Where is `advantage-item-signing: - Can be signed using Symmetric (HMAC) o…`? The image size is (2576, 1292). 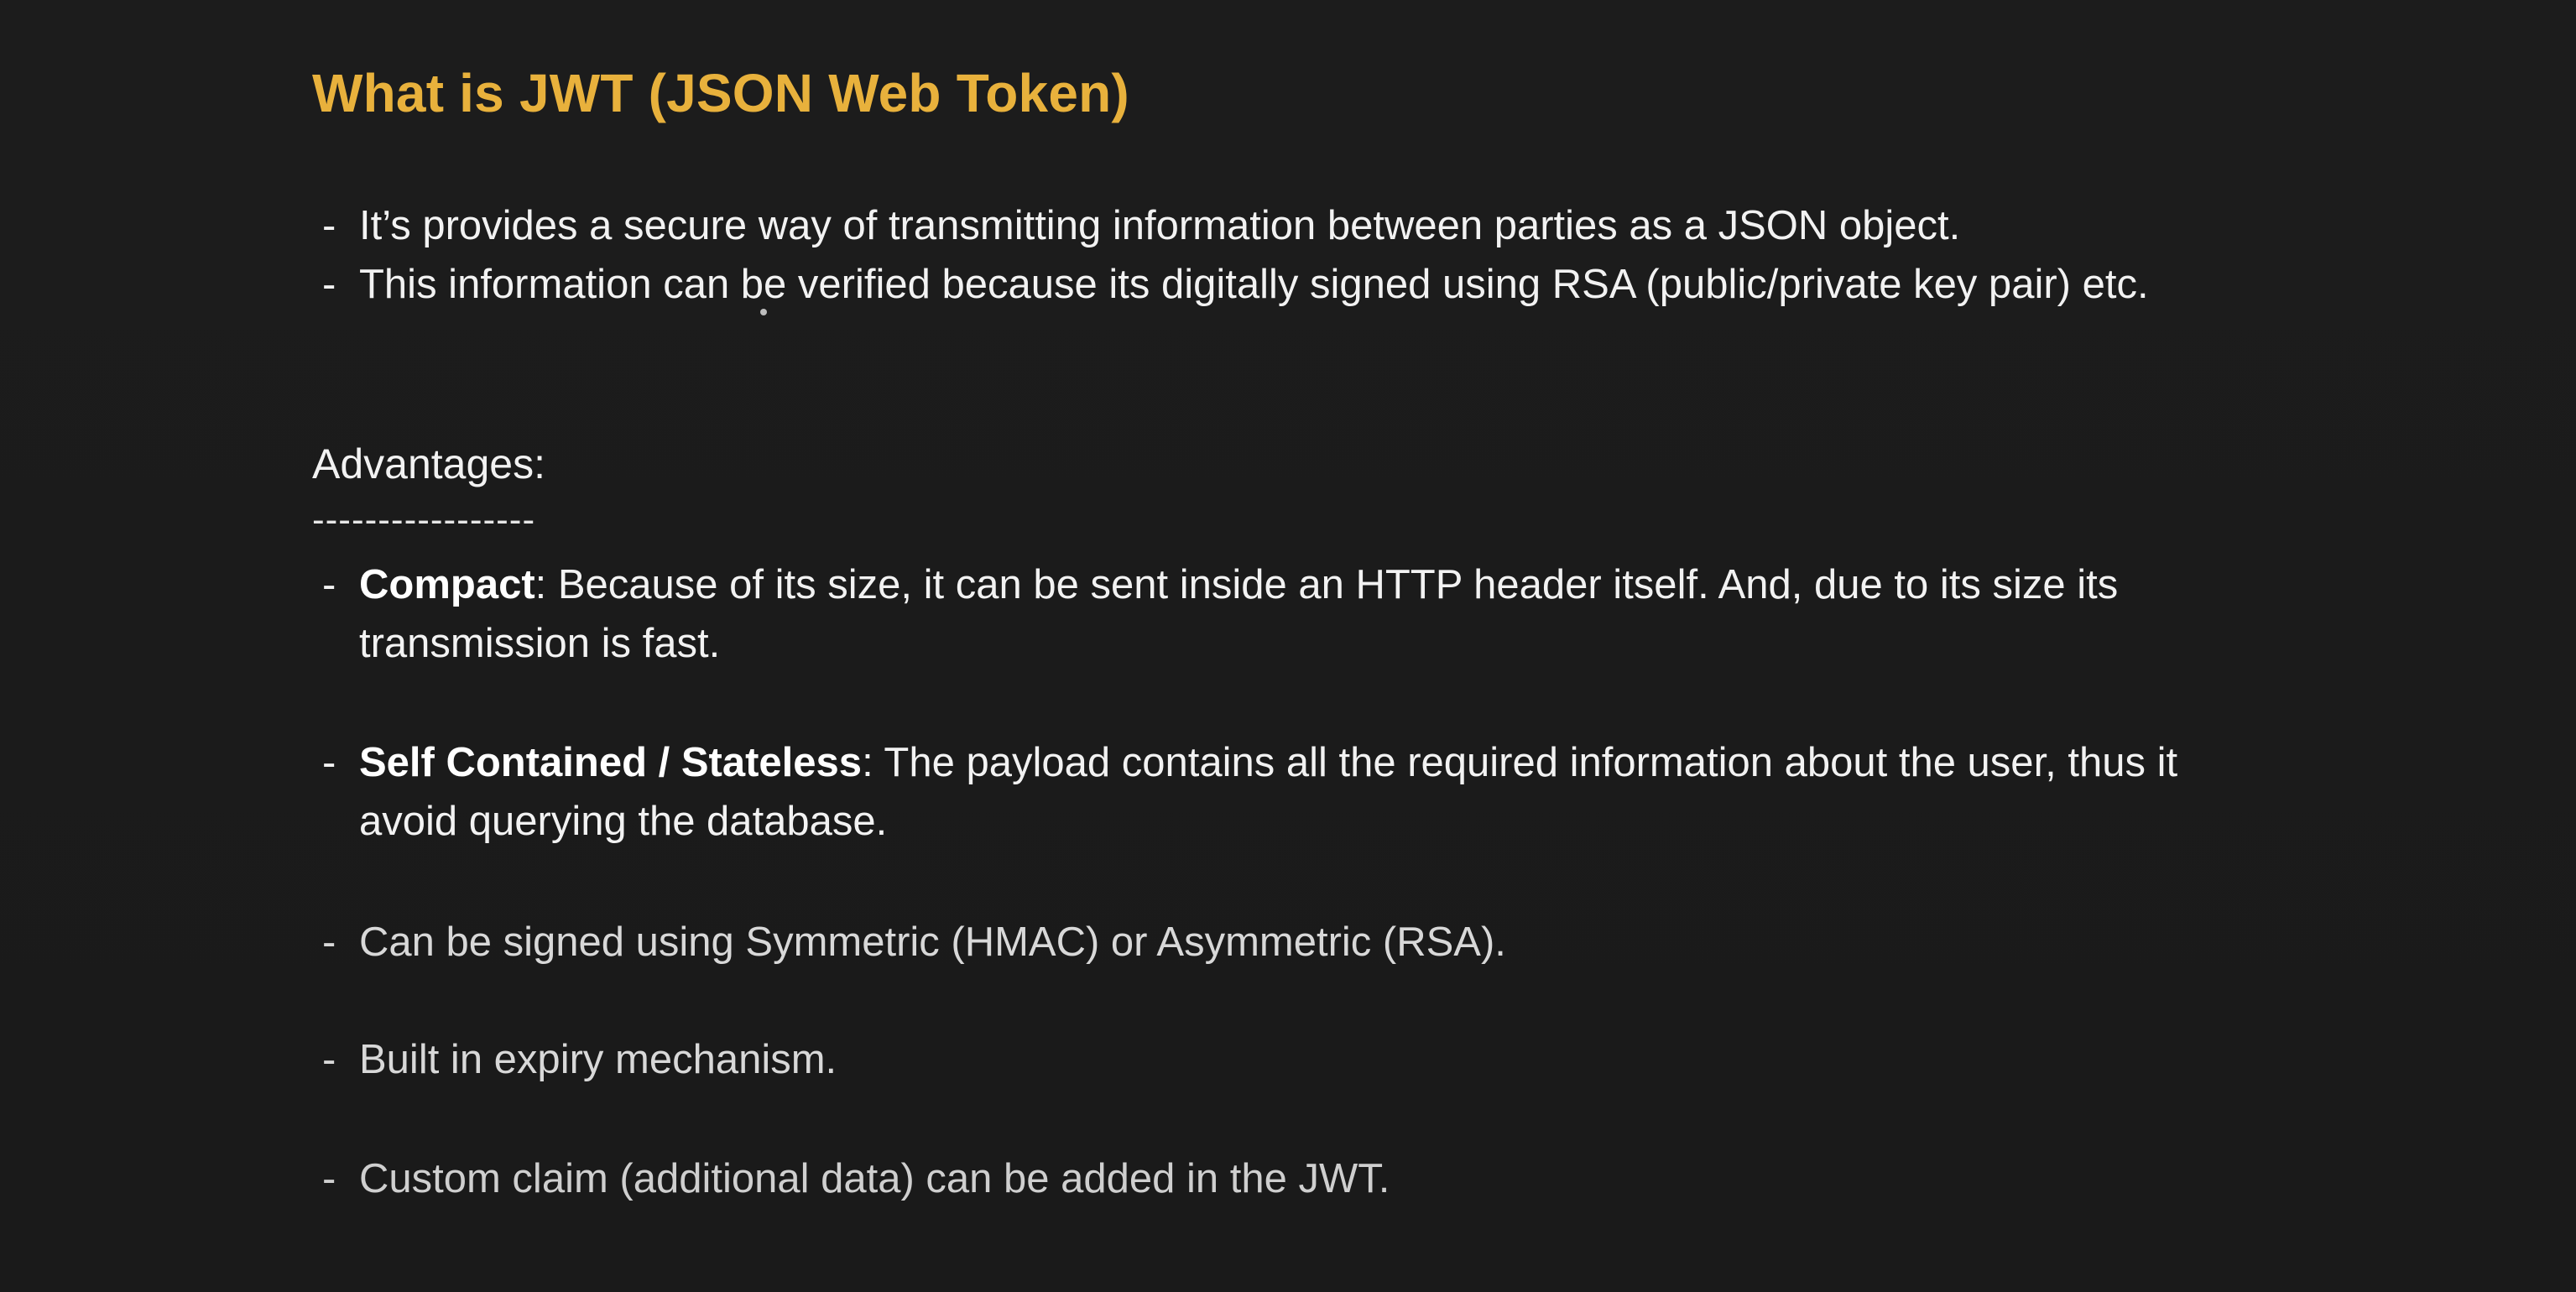 advantage-item-signing: - Can be signed using Symmetric (HMAC) o… is located at coordinates (1387, 942).